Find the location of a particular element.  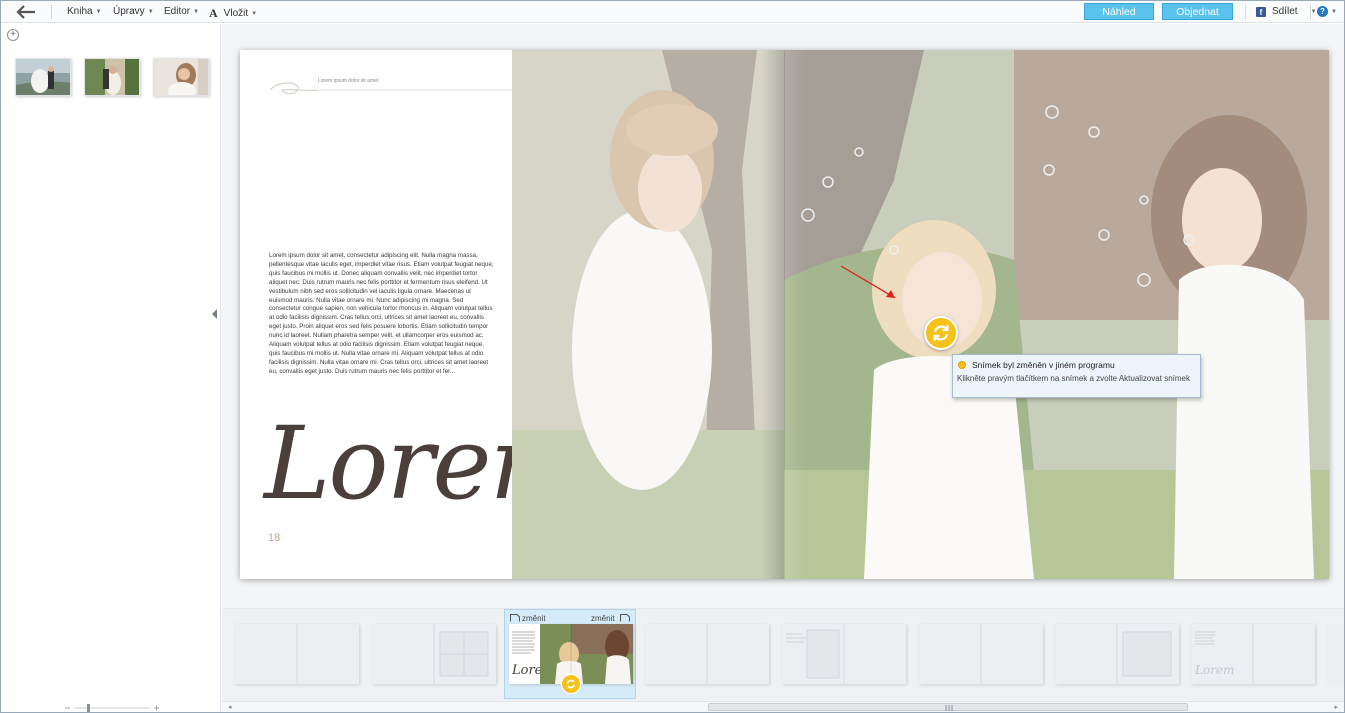

back-arrow-icon is located at coordinates (25, 12).